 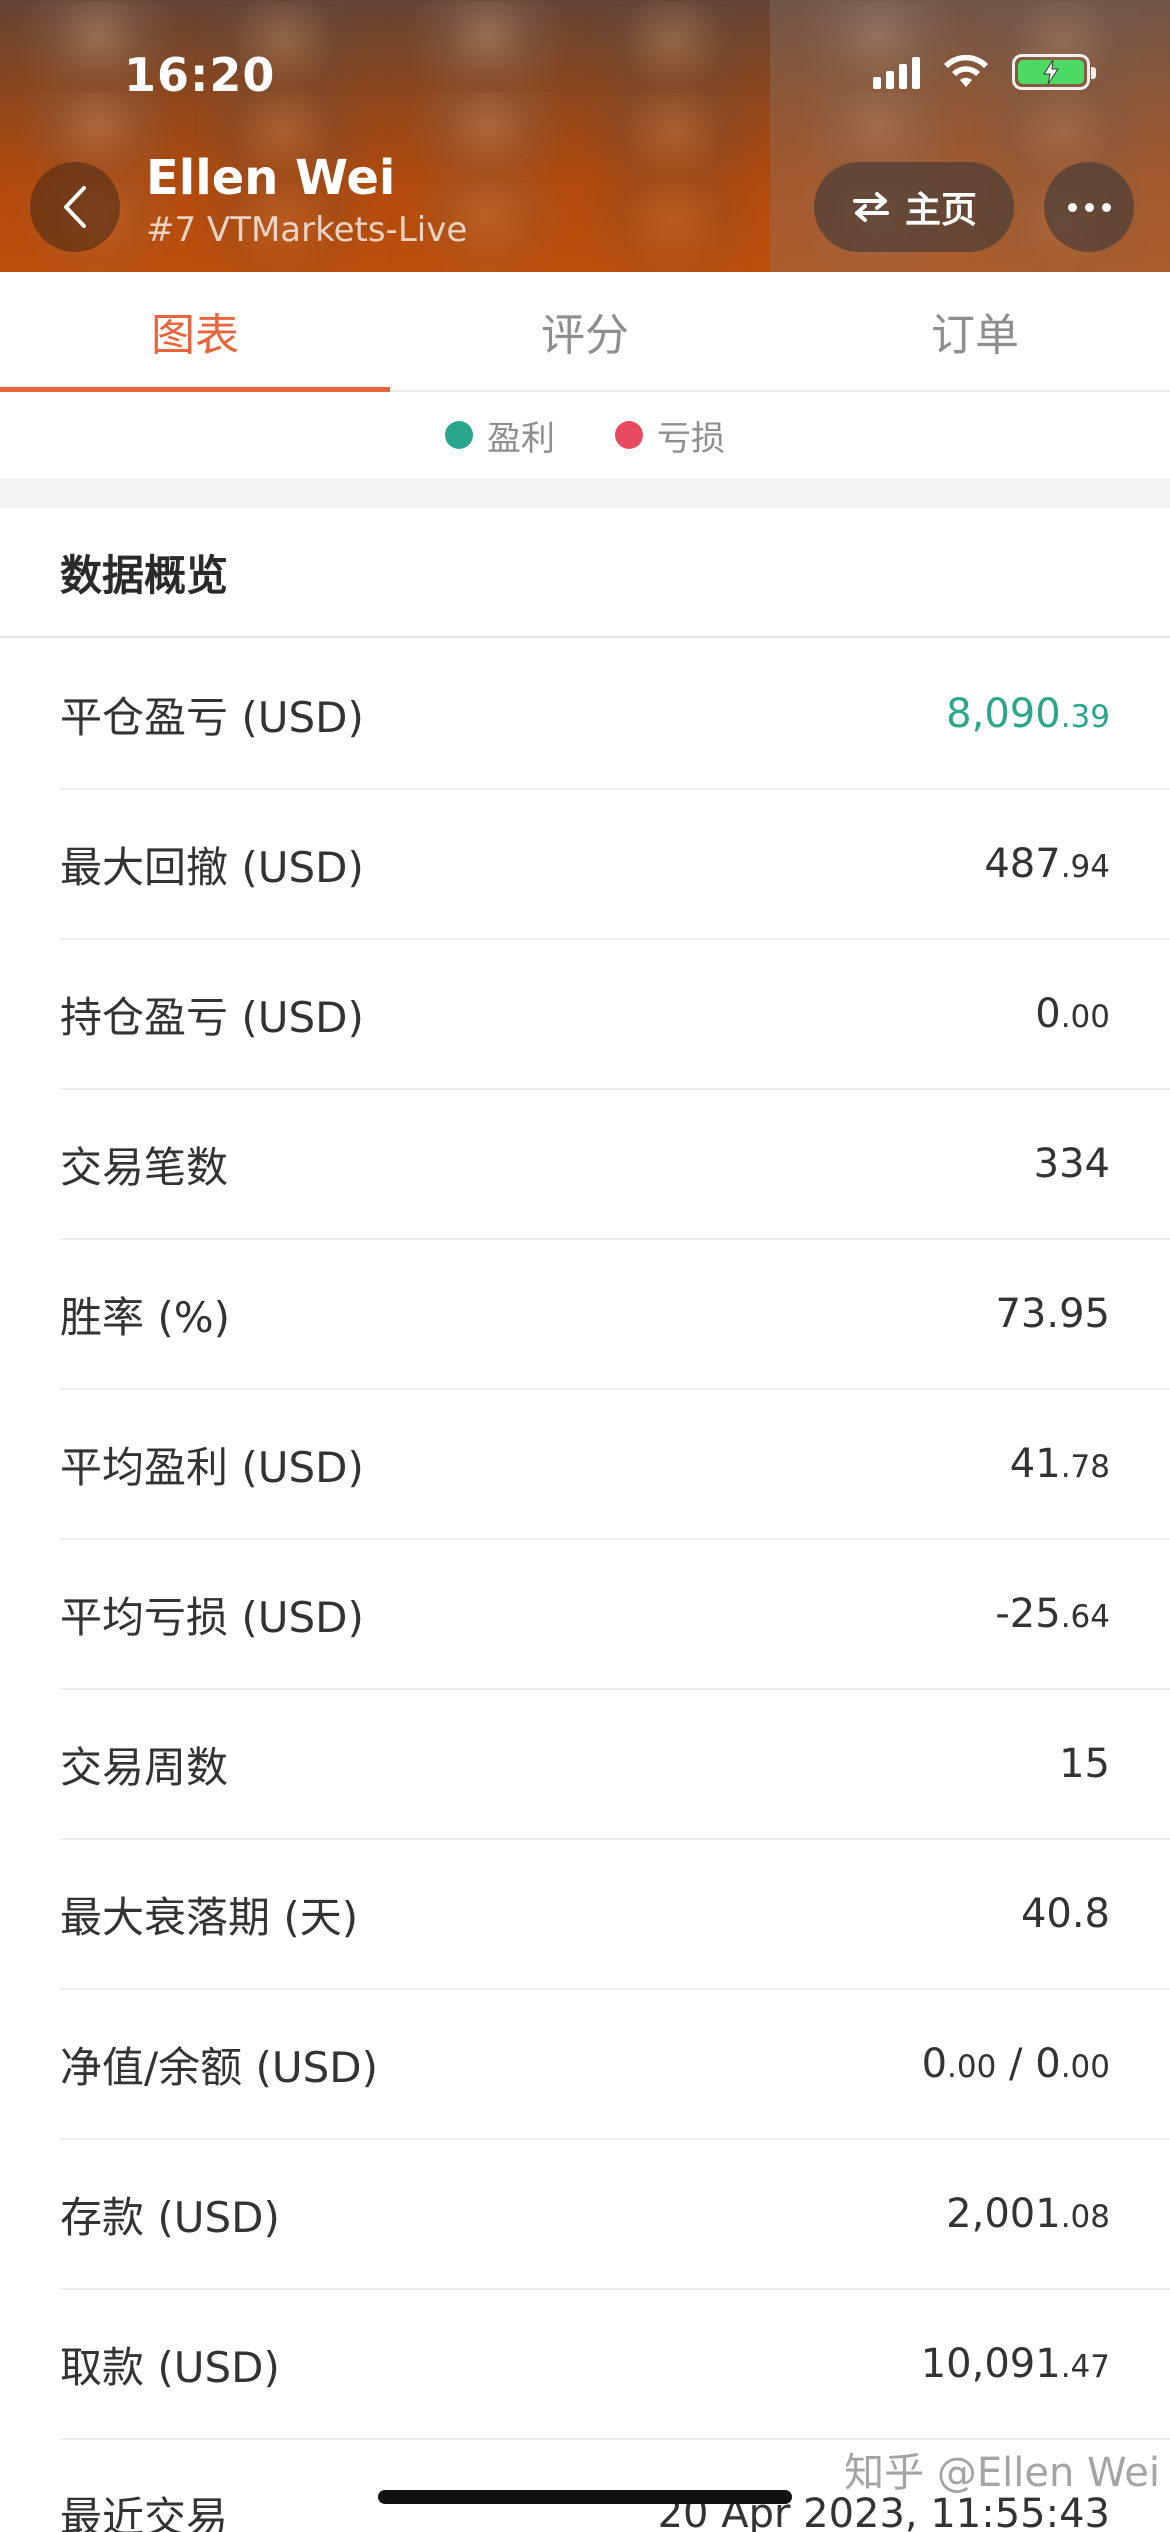 I want to click on overview-row-value: 8,090.39, so click(x=1028, y=714).